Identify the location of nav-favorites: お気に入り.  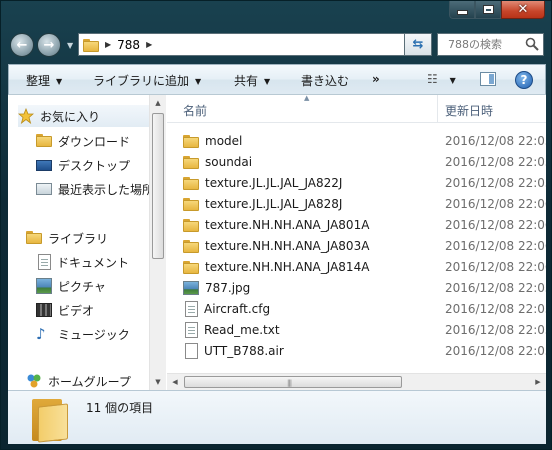
(83, 116).